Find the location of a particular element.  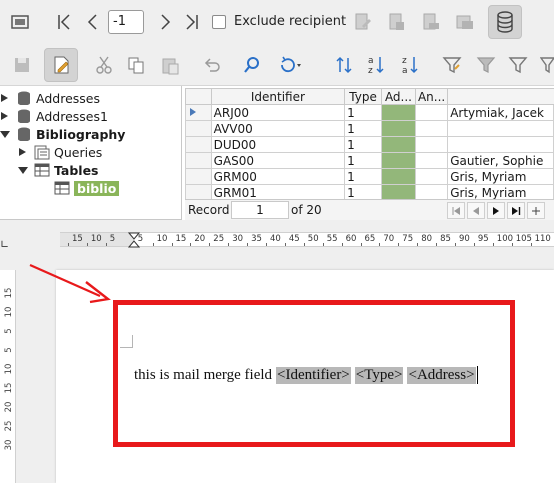

indent-marker-icon is located at coordinates (134, 240).